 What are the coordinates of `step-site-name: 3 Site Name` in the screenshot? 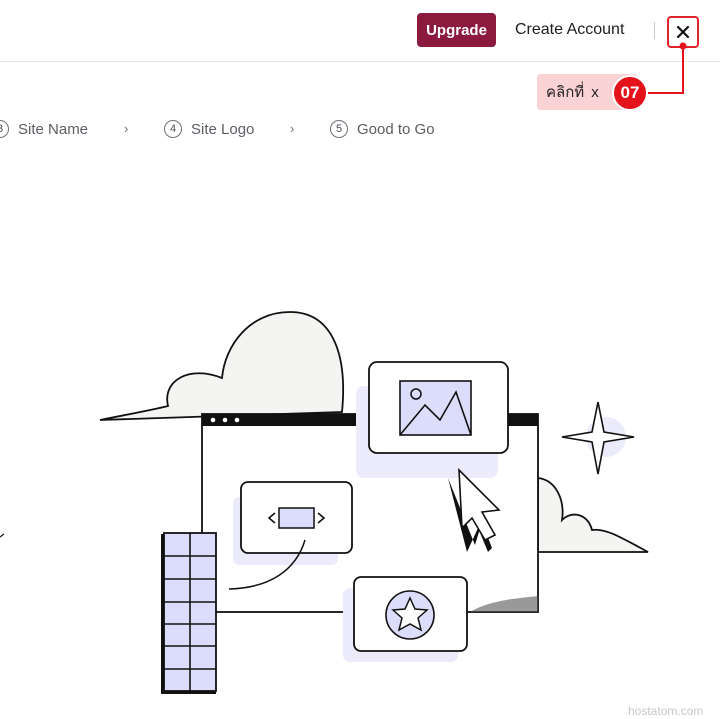 It's located at (44, 129).